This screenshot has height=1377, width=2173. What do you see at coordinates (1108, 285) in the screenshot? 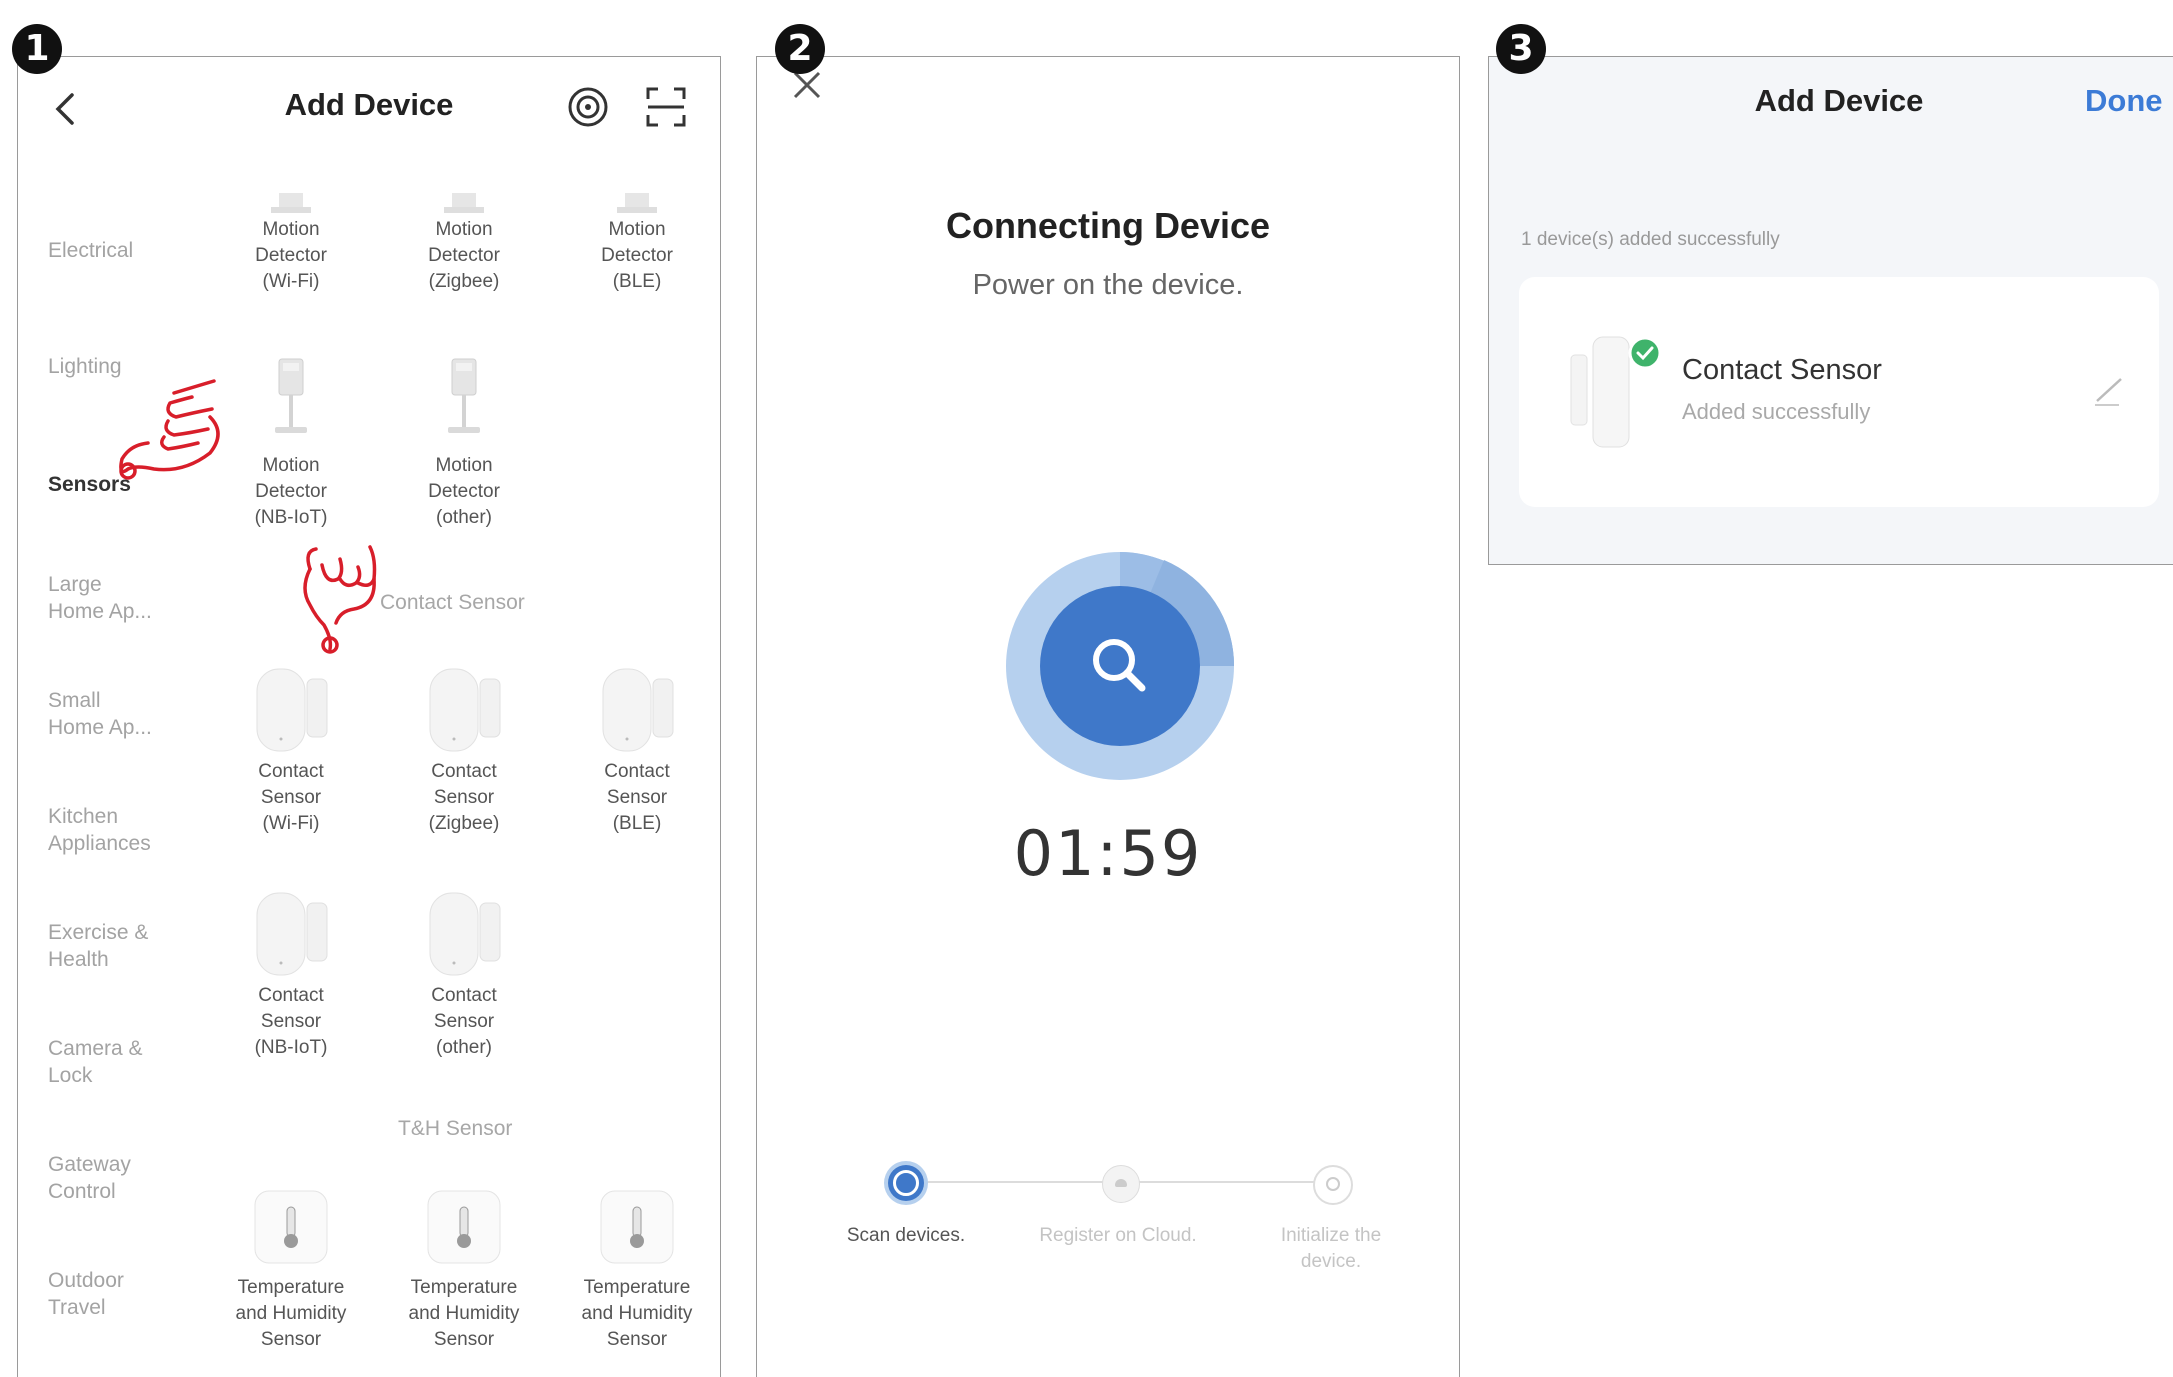
I see `instruction-text: Power on the device.` at bounding box center [1108, 285].